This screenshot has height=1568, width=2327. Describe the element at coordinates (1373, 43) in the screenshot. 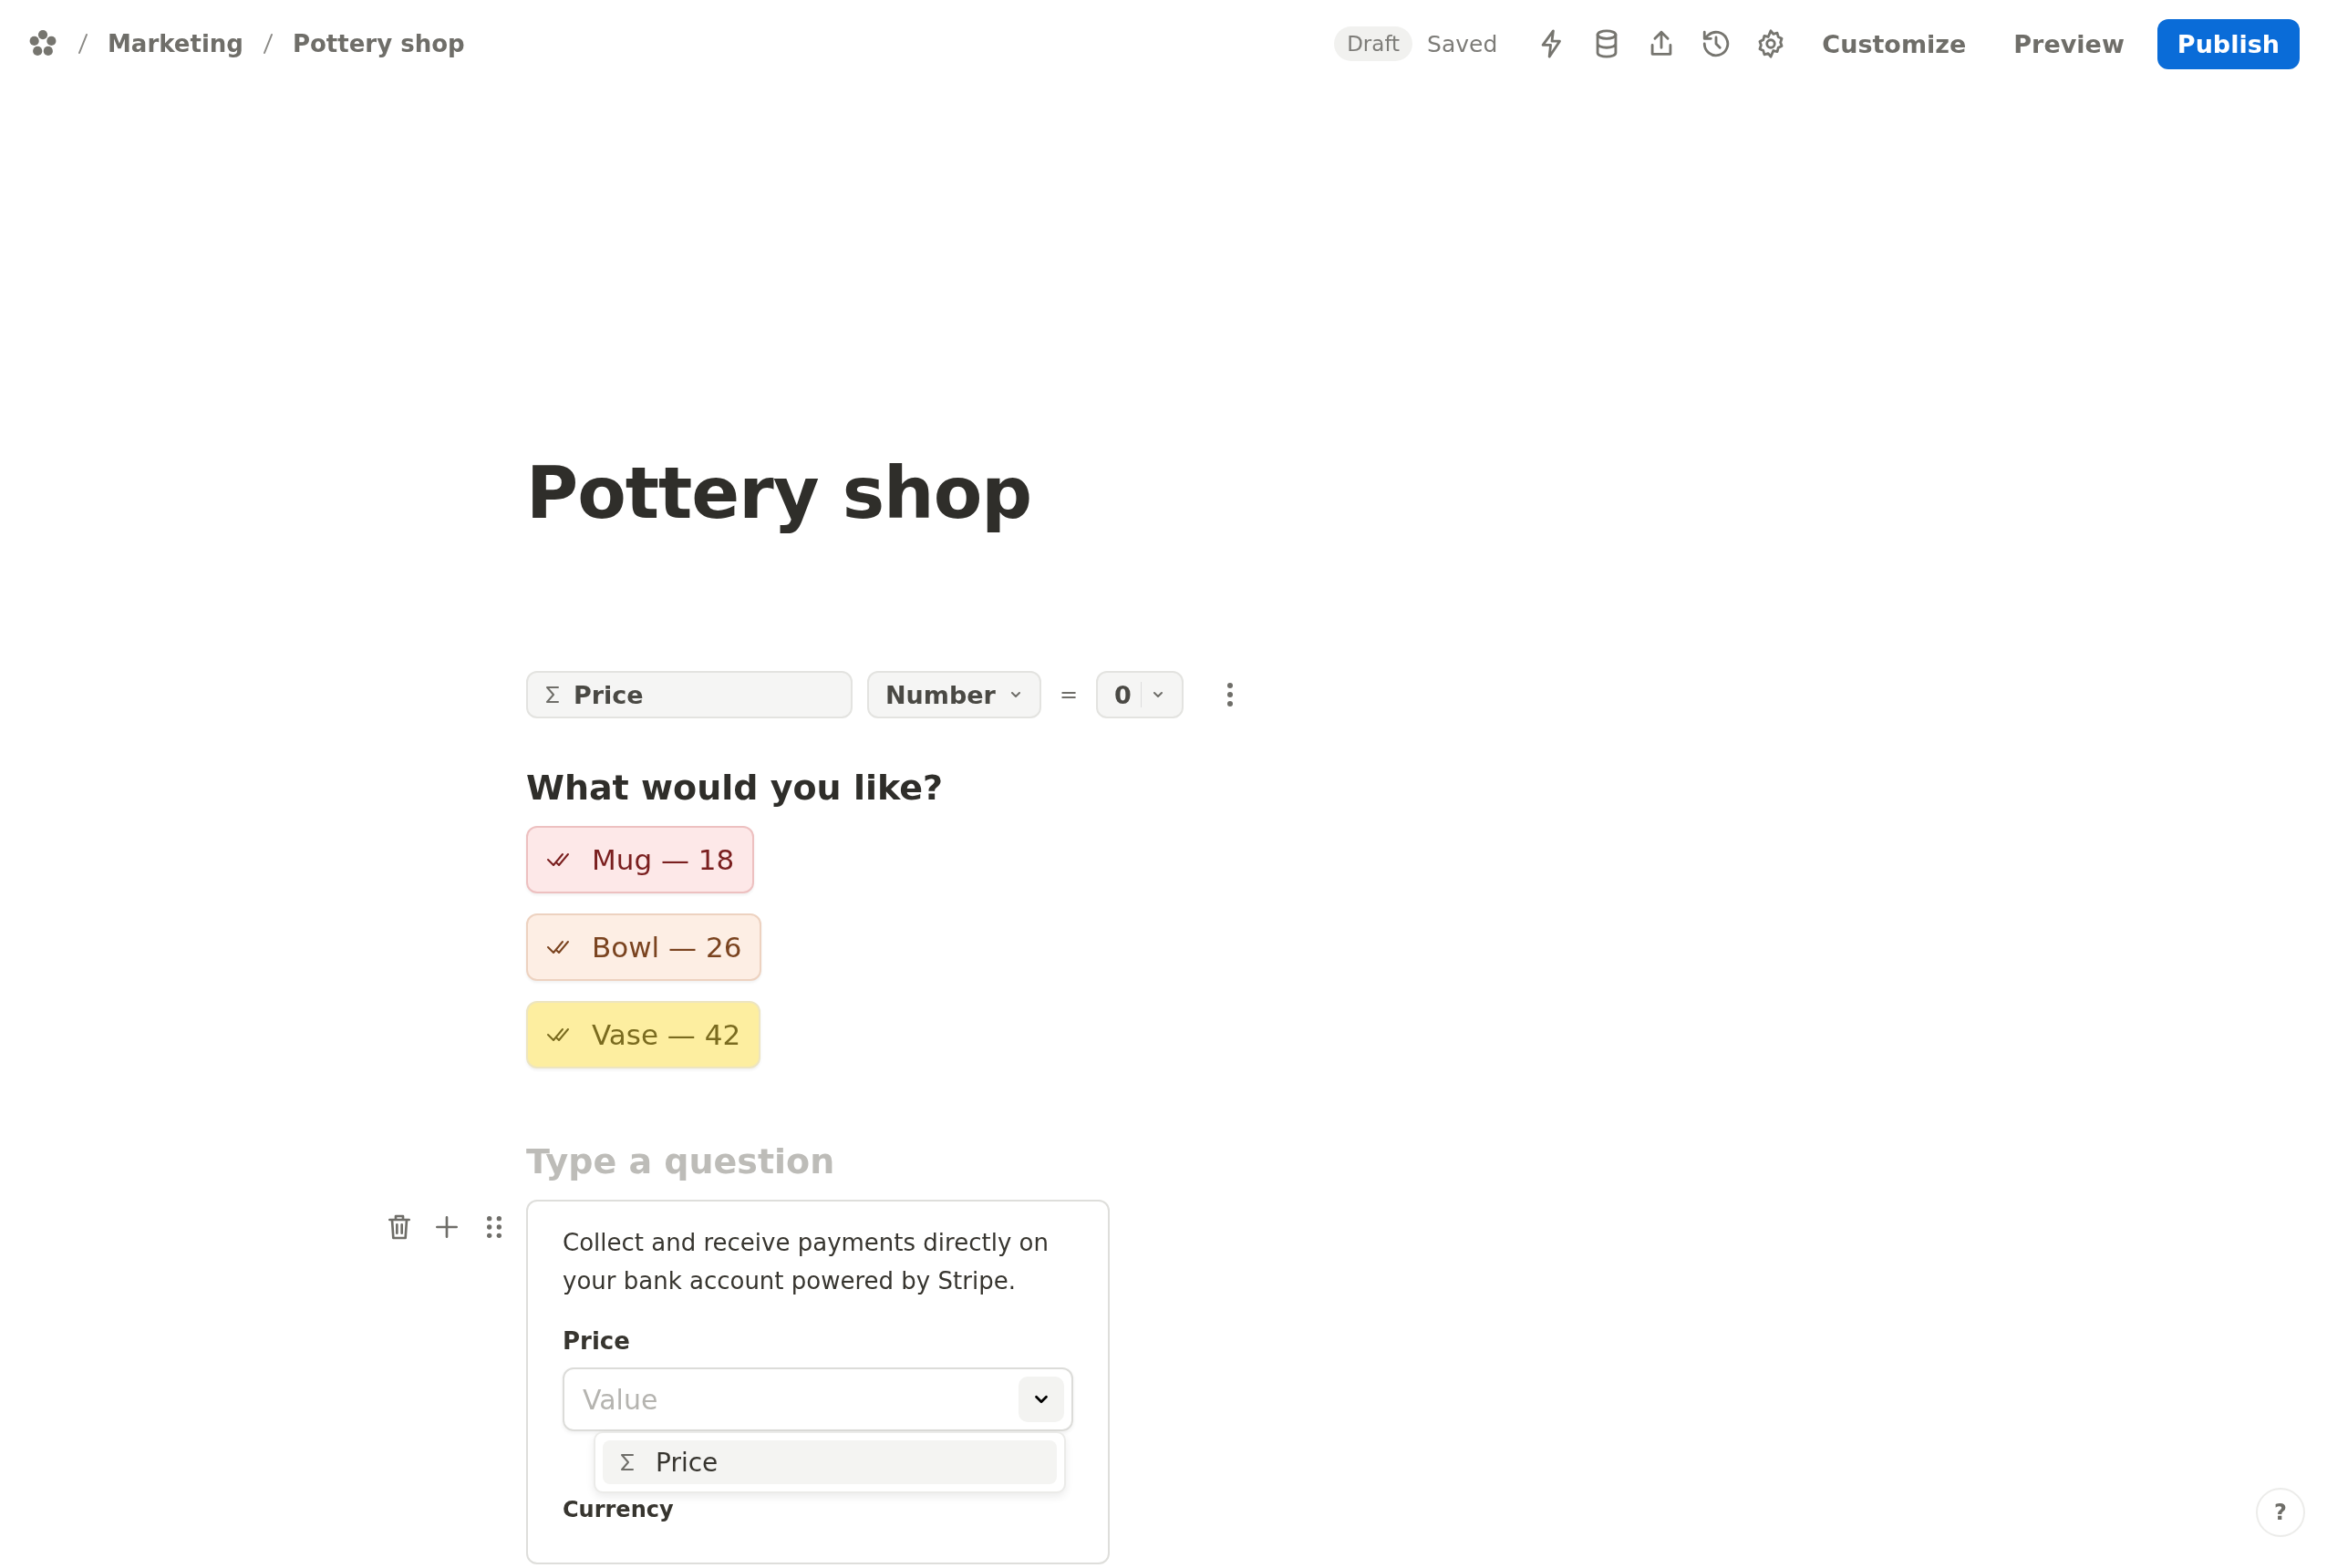

I see `status-badge: Draft` at that location.